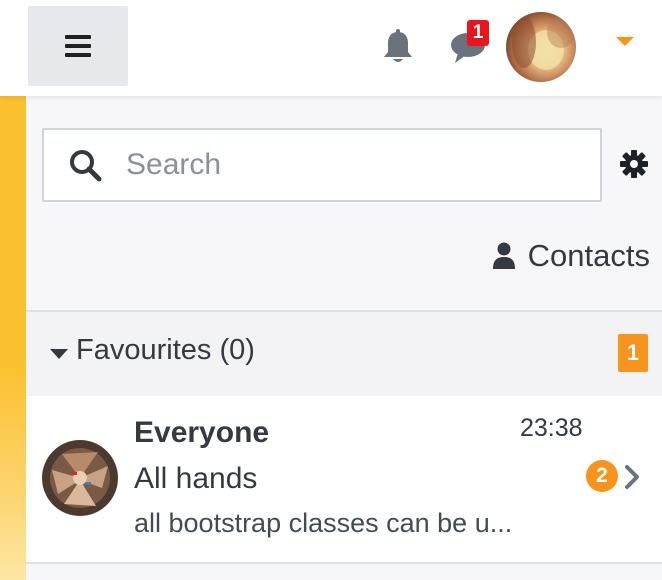  I want to click on contacts-label: Contacts, so click(588, 255).